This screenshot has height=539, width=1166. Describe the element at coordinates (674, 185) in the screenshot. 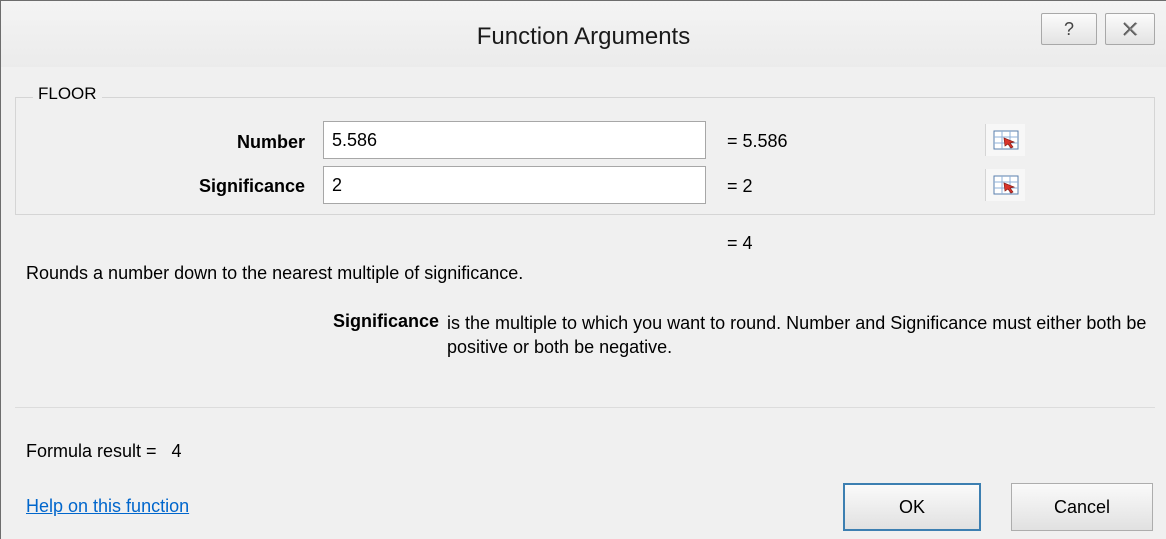

I see `significance-input: 2` at that location.